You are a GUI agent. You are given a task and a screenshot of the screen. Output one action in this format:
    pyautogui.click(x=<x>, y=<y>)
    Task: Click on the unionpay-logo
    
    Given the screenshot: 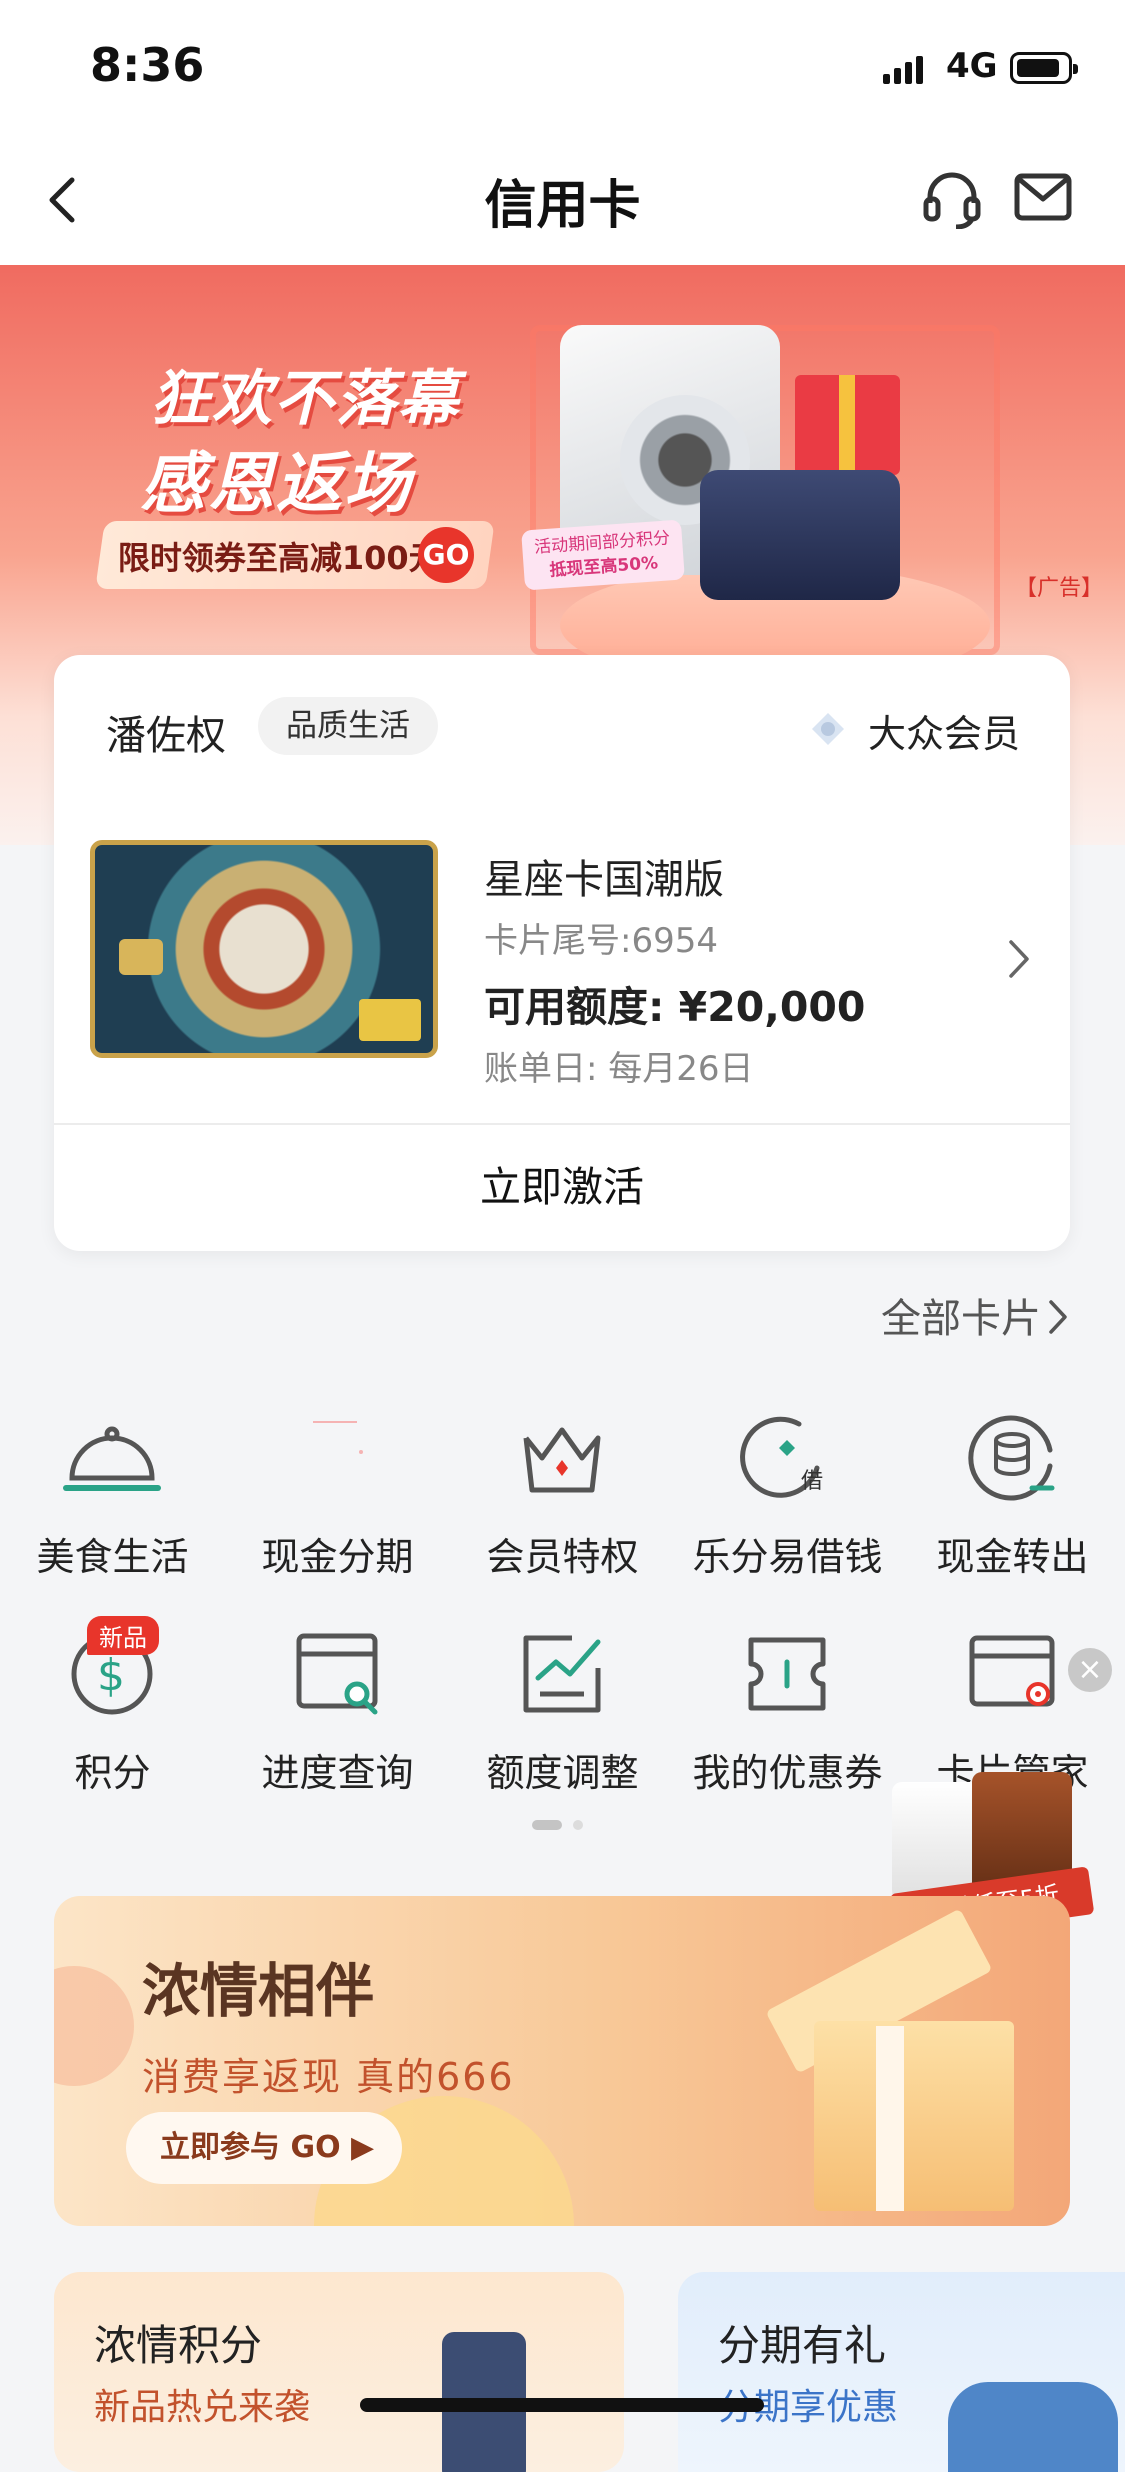 What is the action you would take?
    pyautogui.click(x=390, y=1020)
    